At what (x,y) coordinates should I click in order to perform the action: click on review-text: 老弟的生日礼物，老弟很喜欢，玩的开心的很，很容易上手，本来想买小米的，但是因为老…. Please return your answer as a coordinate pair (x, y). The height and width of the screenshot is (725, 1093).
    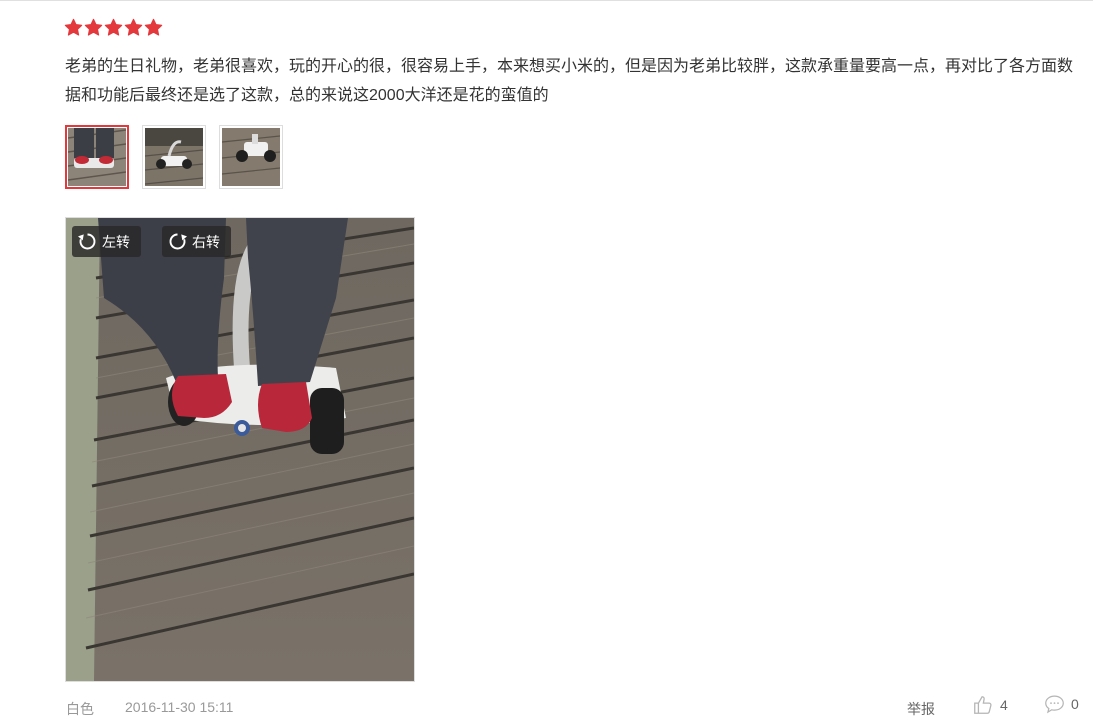
    Looking at the image, I should click on (569, 81).